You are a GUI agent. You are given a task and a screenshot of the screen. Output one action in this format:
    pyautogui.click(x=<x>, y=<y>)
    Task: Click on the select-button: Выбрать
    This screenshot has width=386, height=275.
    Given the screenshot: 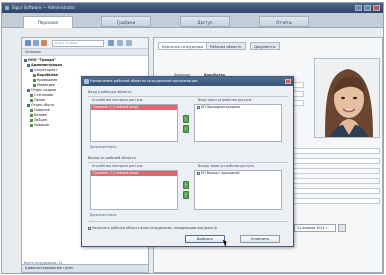 What is the action you would take?
    pyautogui.click(x=205, y=239)
    